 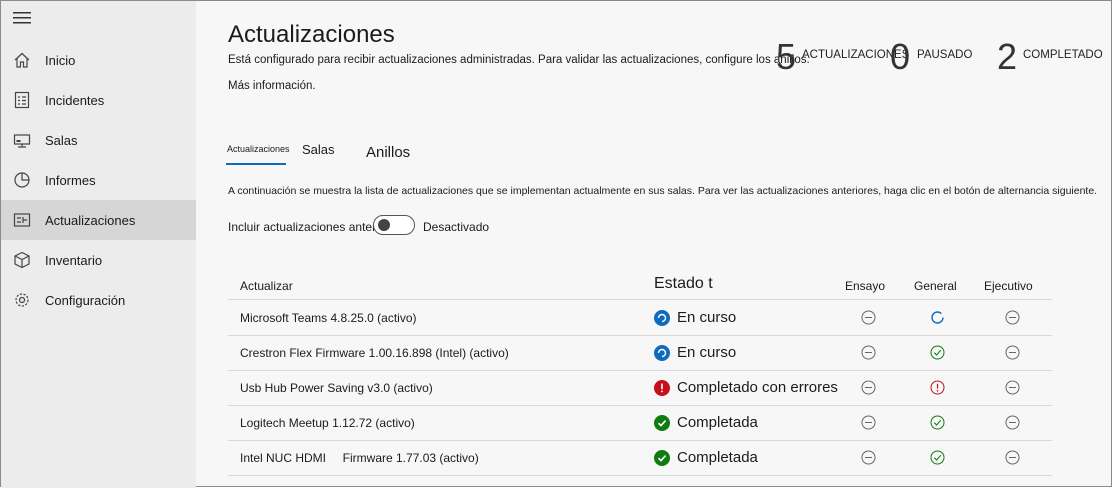 I want to click on sidebar-item-salas: Salas, so click(x=98, y=140).